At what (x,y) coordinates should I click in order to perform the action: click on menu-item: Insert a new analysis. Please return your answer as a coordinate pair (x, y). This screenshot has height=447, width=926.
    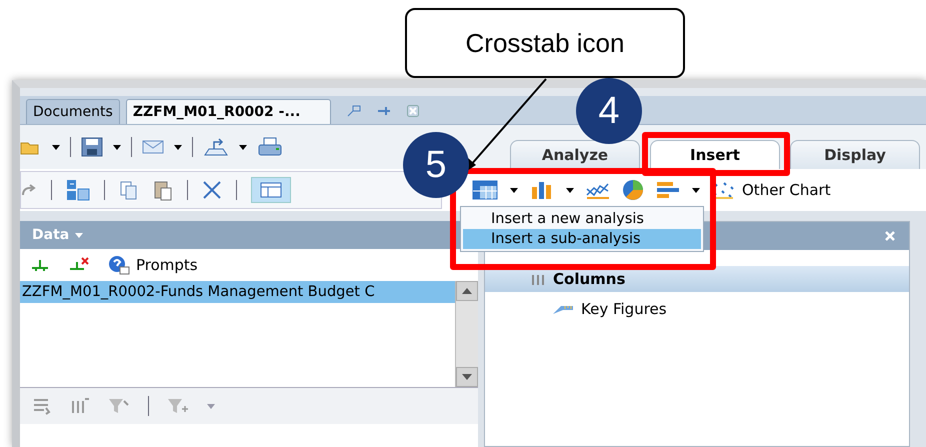
    Looking at the image, I should click on (582, 219).